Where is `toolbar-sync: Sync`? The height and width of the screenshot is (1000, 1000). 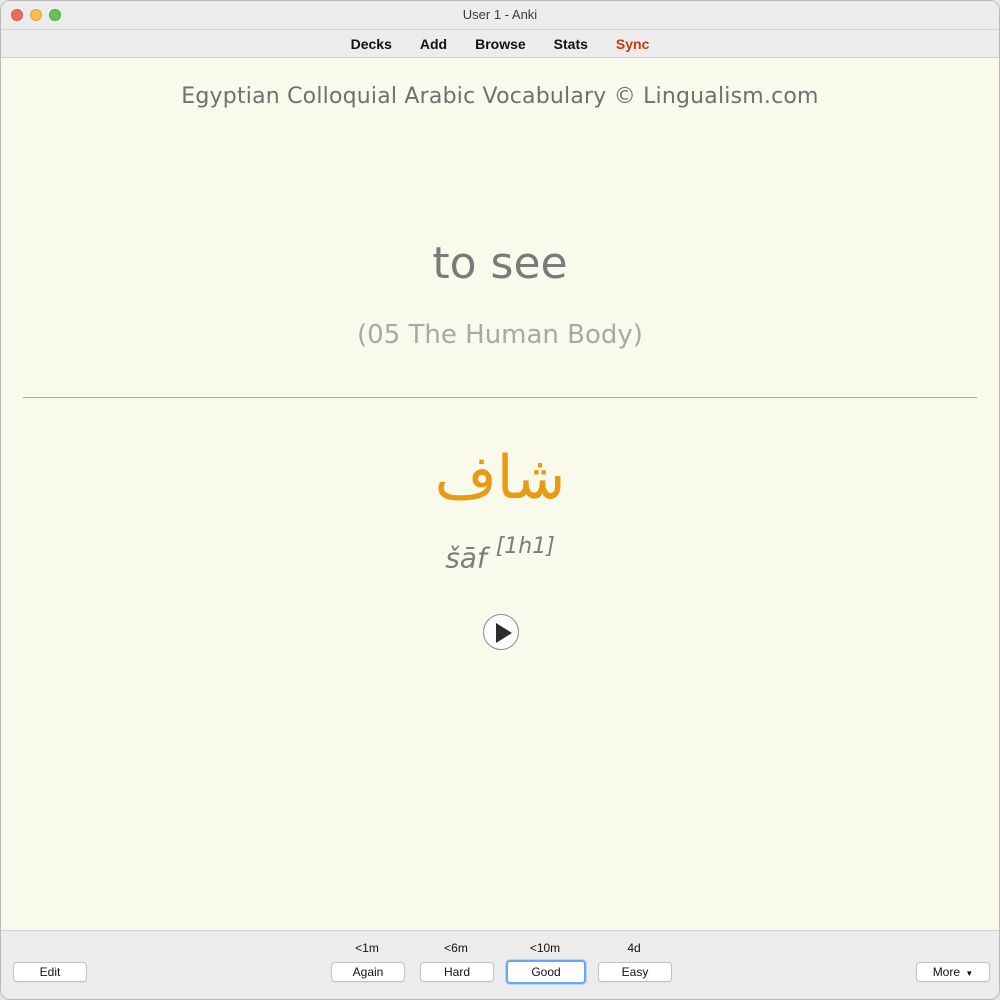
toolbar-sync: Sync is located at coordinates (632, 44).